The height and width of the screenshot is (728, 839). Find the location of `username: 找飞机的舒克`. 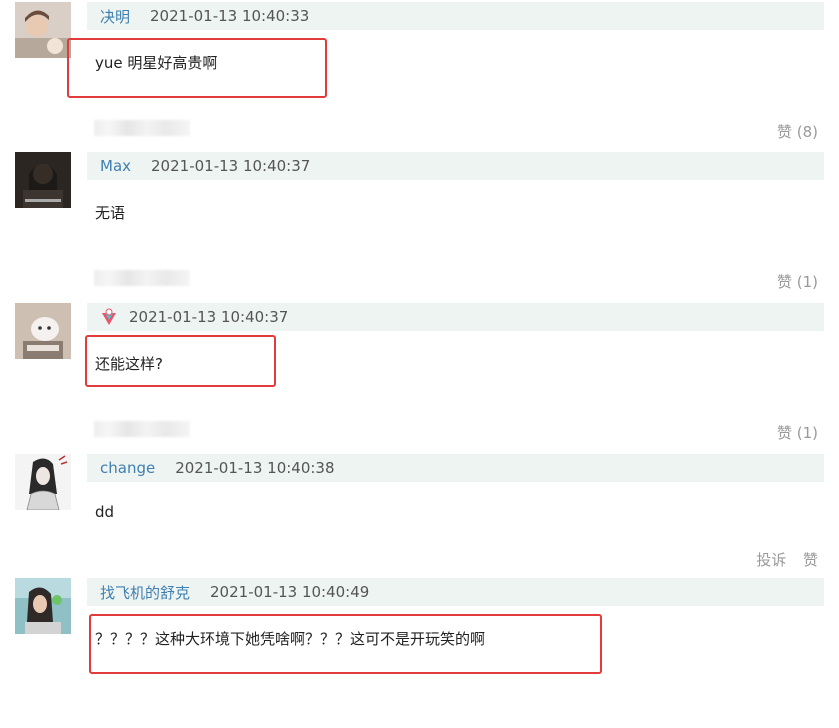

username: 找飞机的舒克 is located at coordinates (145, 592).